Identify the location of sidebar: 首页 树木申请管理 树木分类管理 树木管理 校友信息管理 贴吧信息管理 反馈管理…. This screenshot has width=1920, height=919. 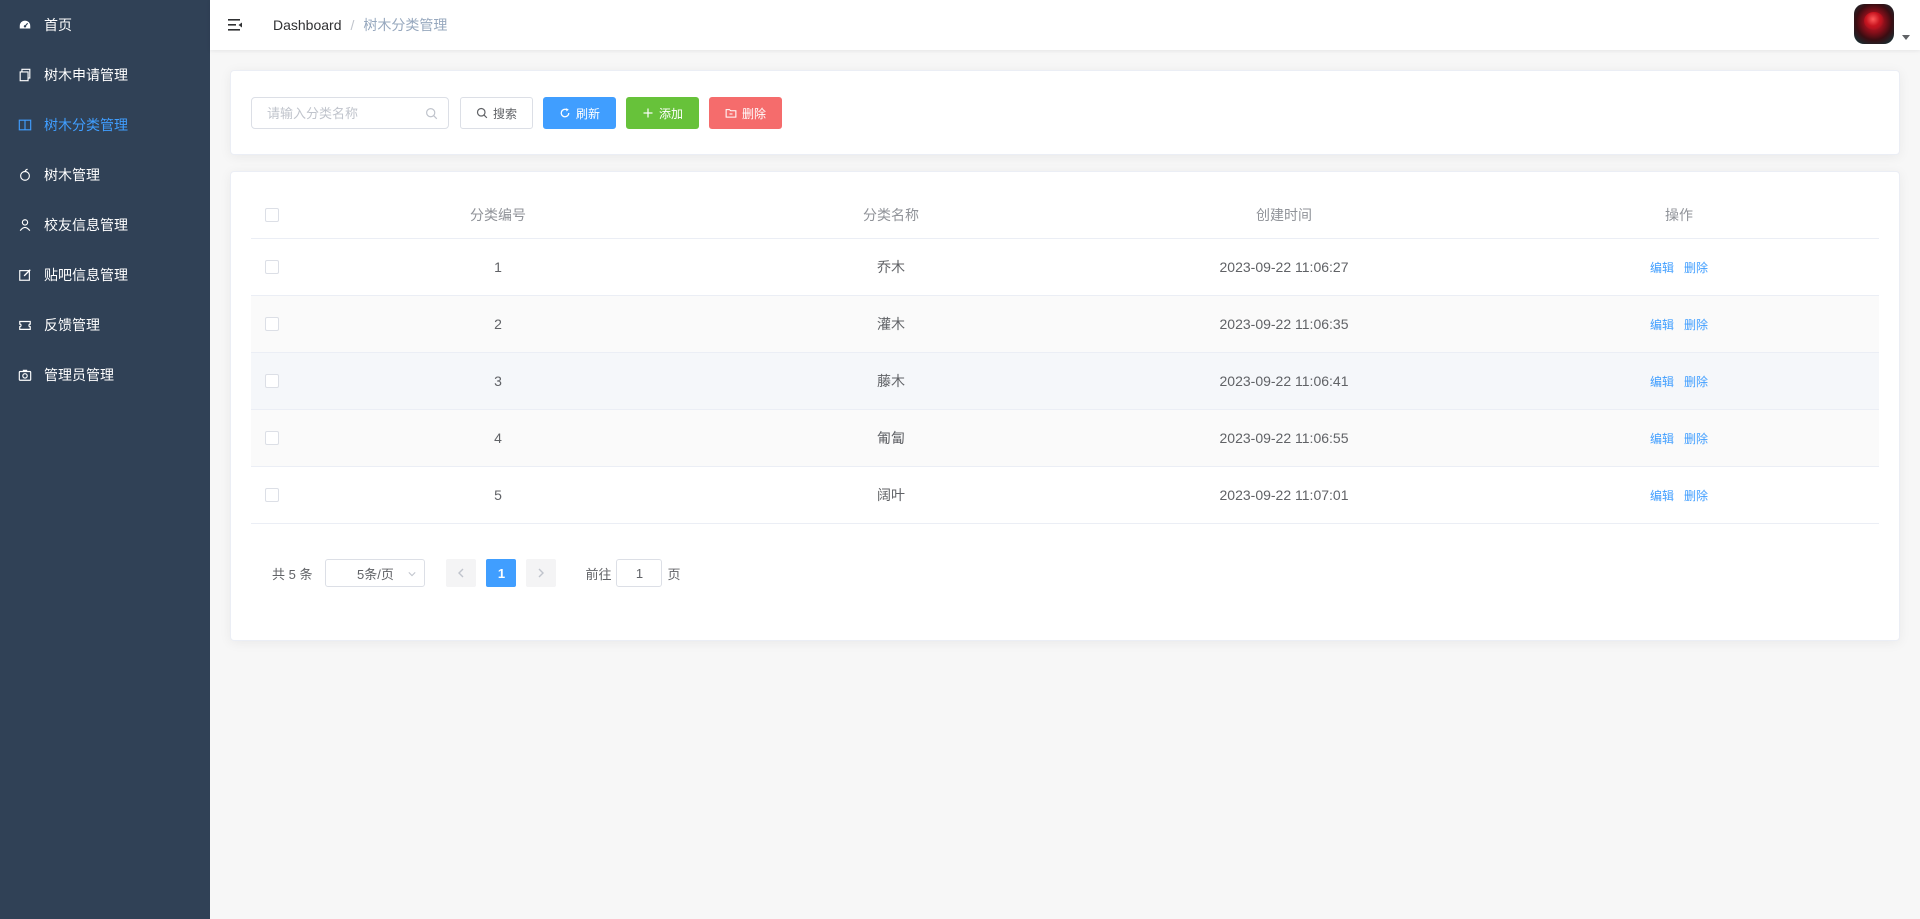
(105, 459).